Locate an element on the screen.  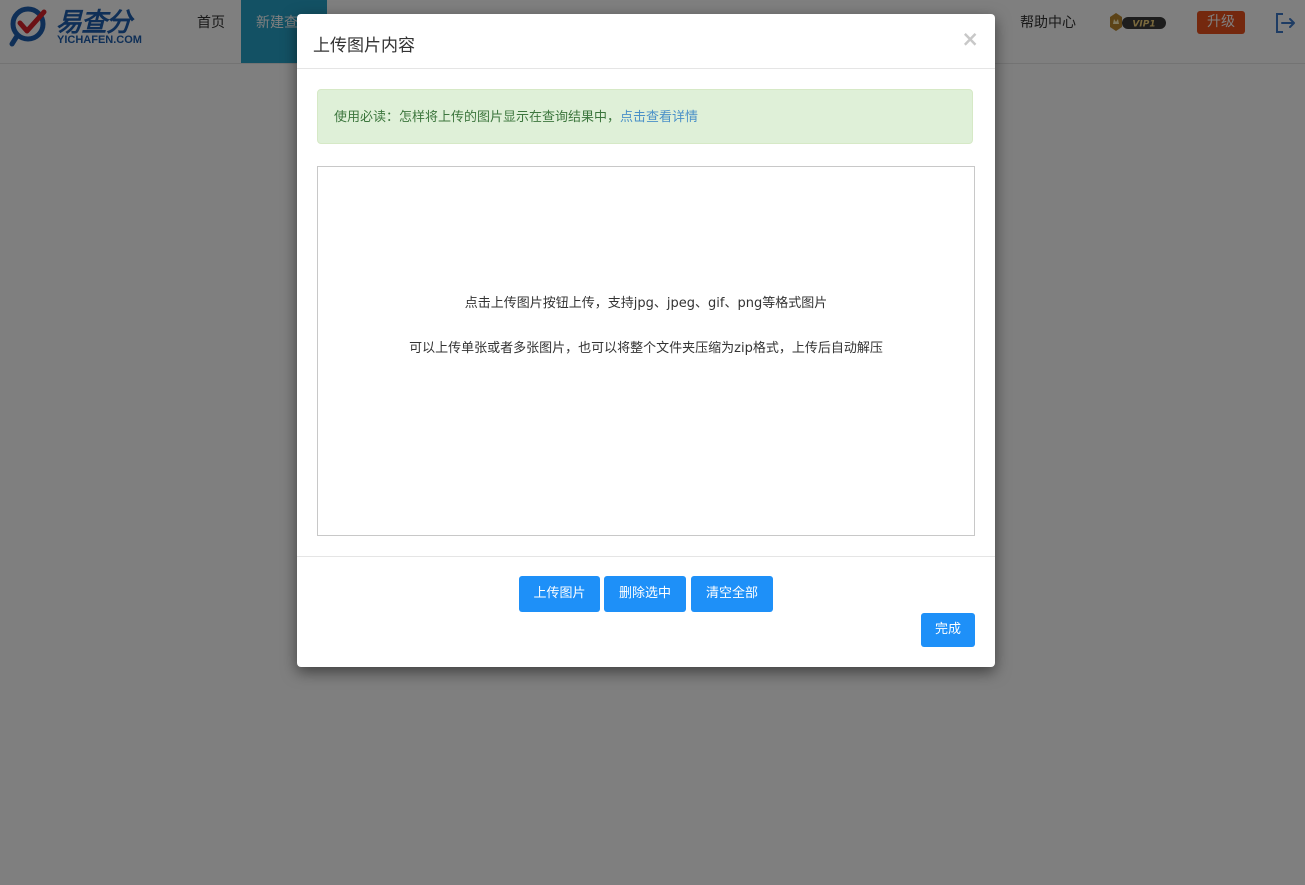
modal-title: 上传图片内容 is located at coordinates (364, 46).